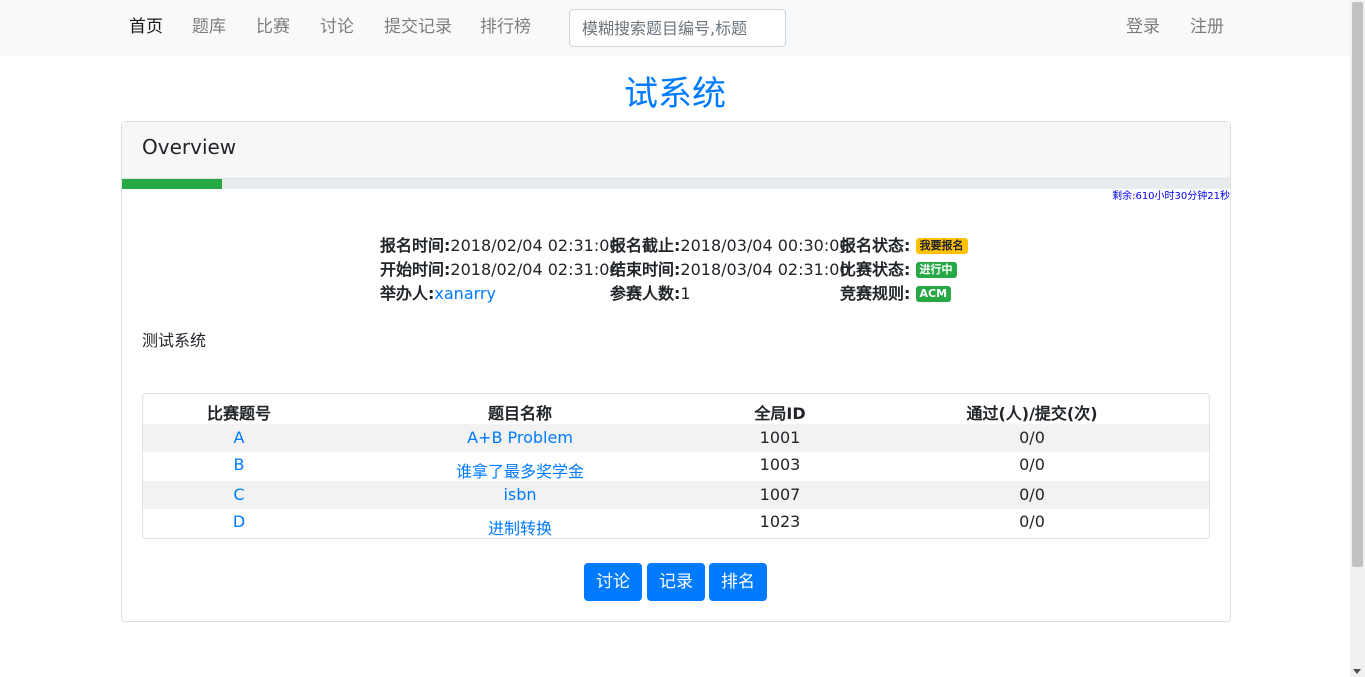 This screenshot has height=677, width=1365. I want to click on nav-discuss: 讨论, so click(337, 27).